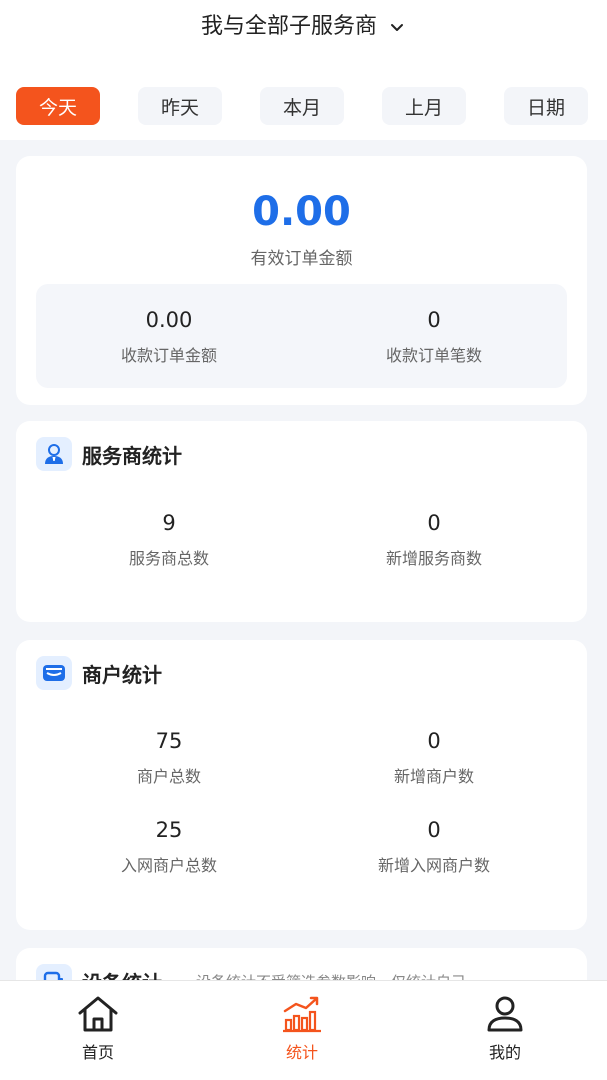 The width and height of the screenshot is (607, 1080). What do you see at coordinates (546, 106) in the screenshot?
I see `tab-date: 日期` at bounding box center [546, 106].